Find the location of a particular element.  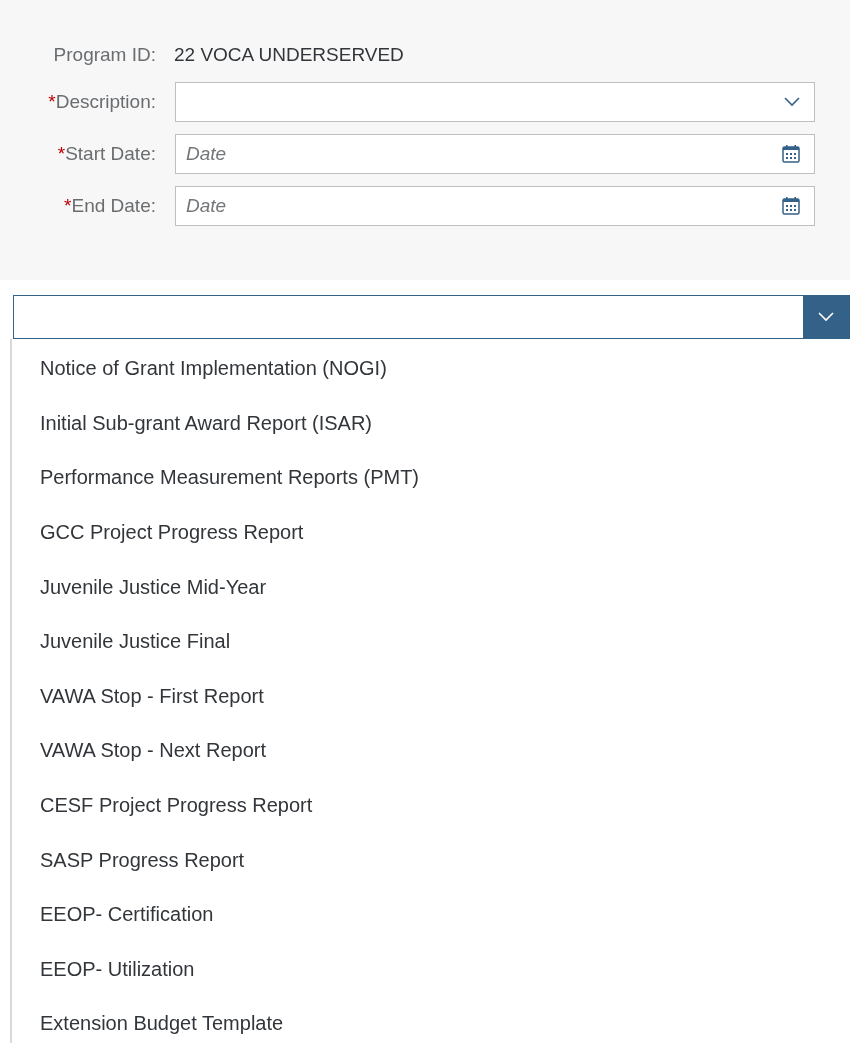

dropdown-button is located at coordinates (826, 317).